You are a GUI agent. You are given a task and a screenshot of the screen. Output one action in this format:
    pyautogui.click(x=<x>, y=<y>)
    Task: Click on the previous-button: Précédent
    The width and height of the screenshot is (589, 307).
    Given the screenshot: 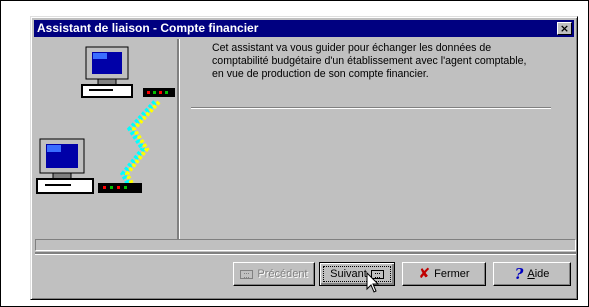 What is the action you would take?
    pyautogui.click(x=274, y=274)
    